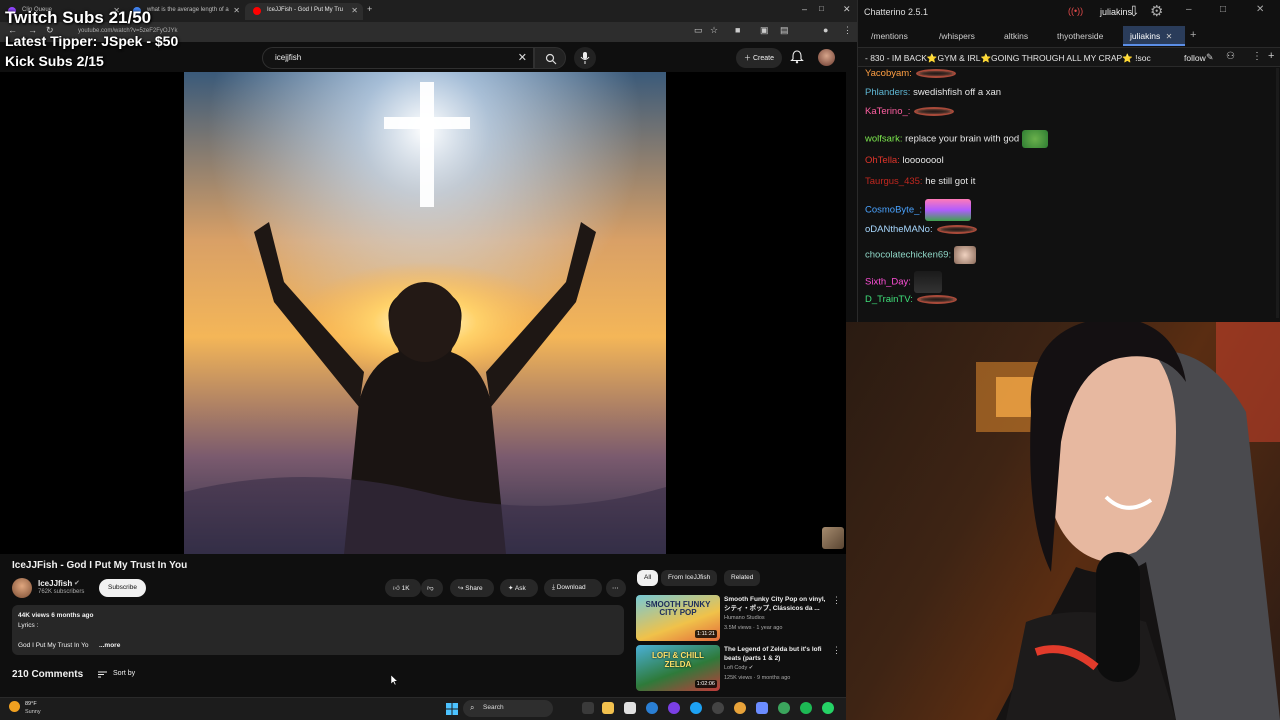 The width and height of the screenshot is (1280, 720). I want to click on search-input: icejjfish ✕, so click(398, 58).